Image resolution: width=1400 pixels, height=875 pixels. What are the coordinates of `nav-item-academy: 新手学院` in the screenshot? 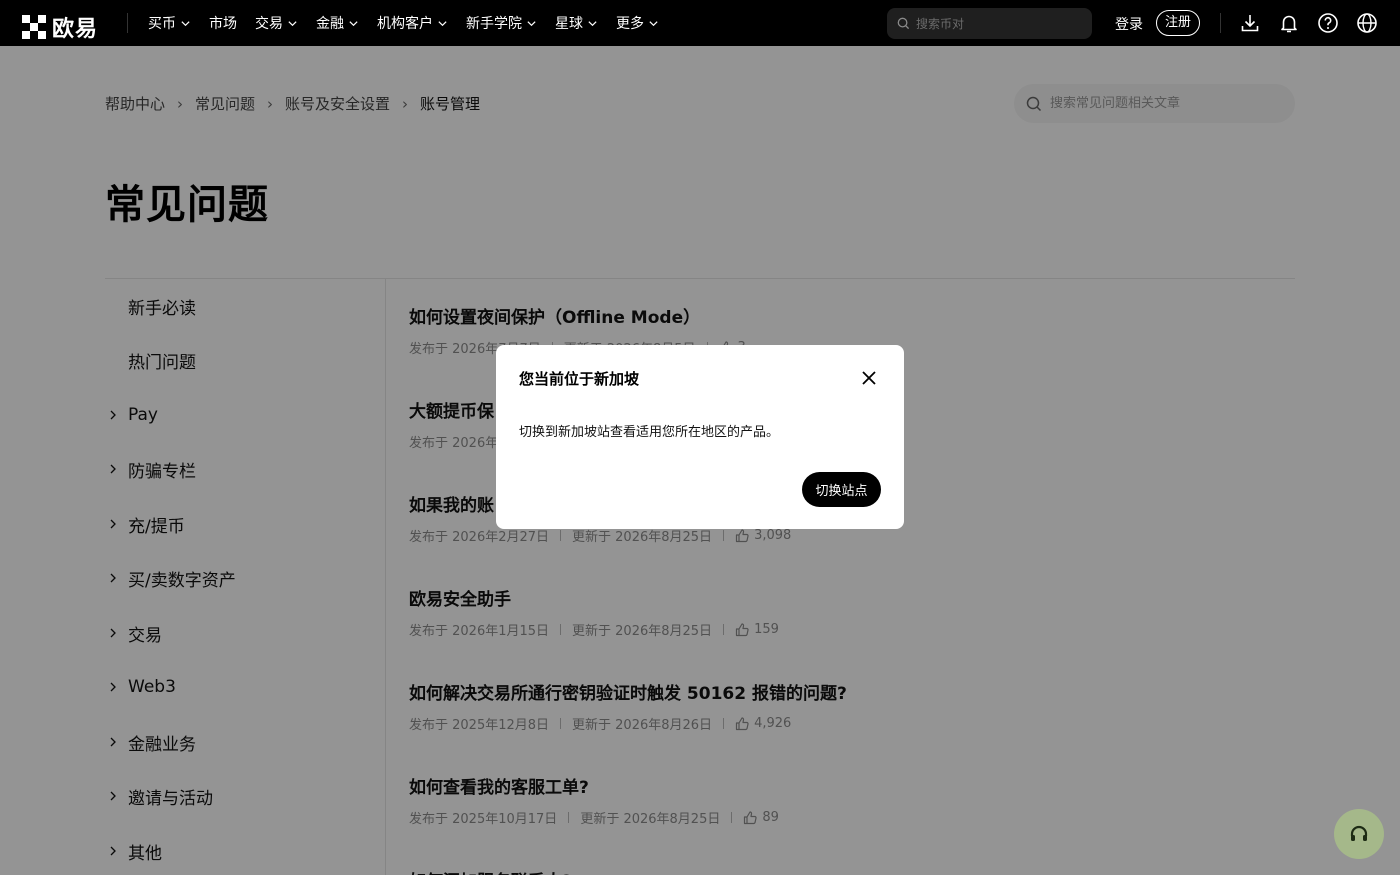 It's located at (501, 23).